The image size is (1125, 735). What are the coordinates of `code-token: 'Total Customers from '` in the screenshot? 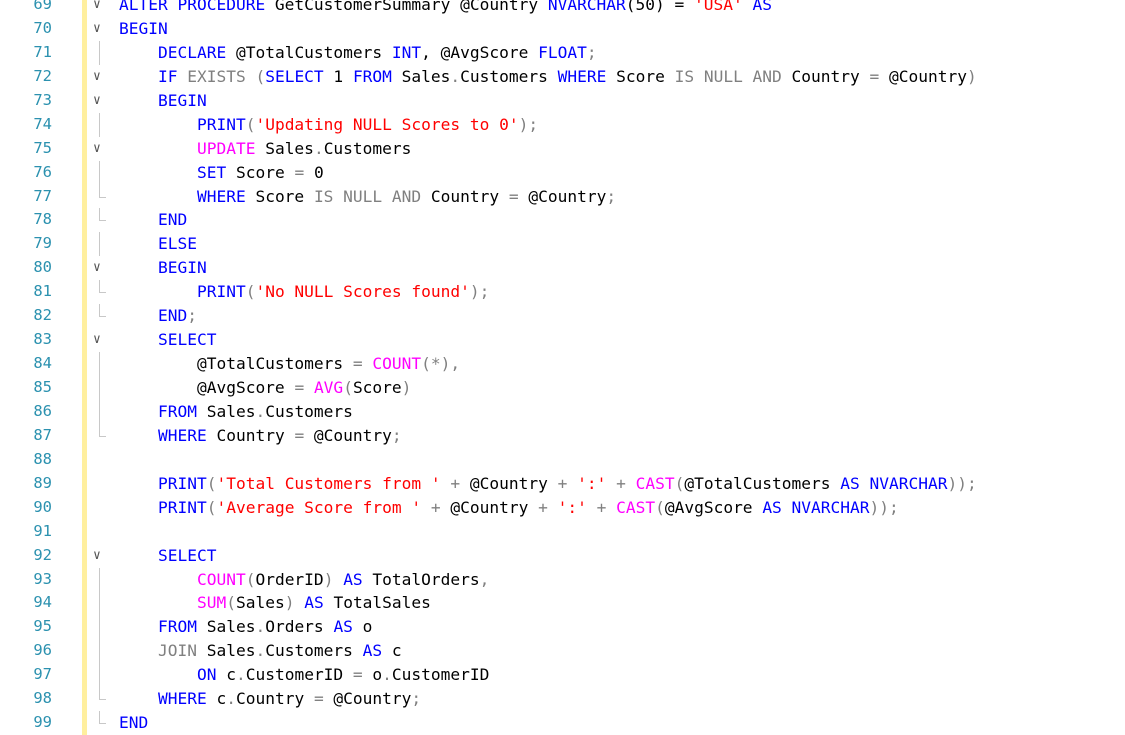 It's located at (328, 483).